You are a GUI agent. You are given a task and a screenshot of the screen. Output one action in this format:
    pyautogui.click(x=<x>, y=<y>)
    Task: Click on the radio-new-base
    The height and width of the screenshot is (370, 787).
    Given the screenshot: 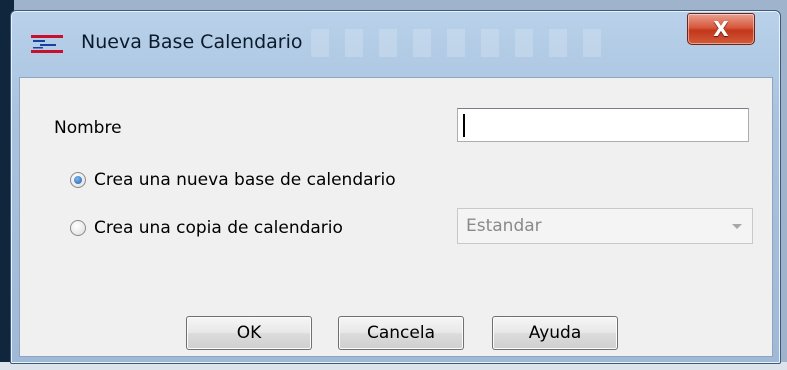 What is the action you would take?
    pyautogui.click(x=78, y=180)
    